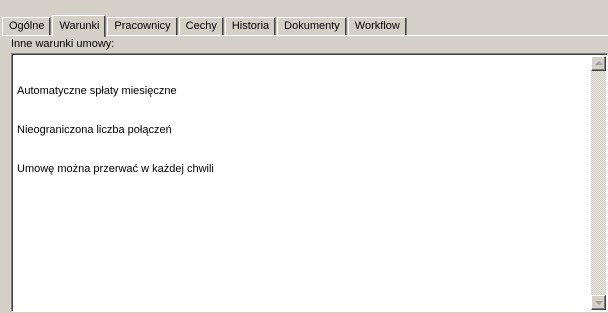 This screenshot has width=608, height=313. I want to click on memo-line: Automatyczne spłaty miesięczne, so click(97, 91).